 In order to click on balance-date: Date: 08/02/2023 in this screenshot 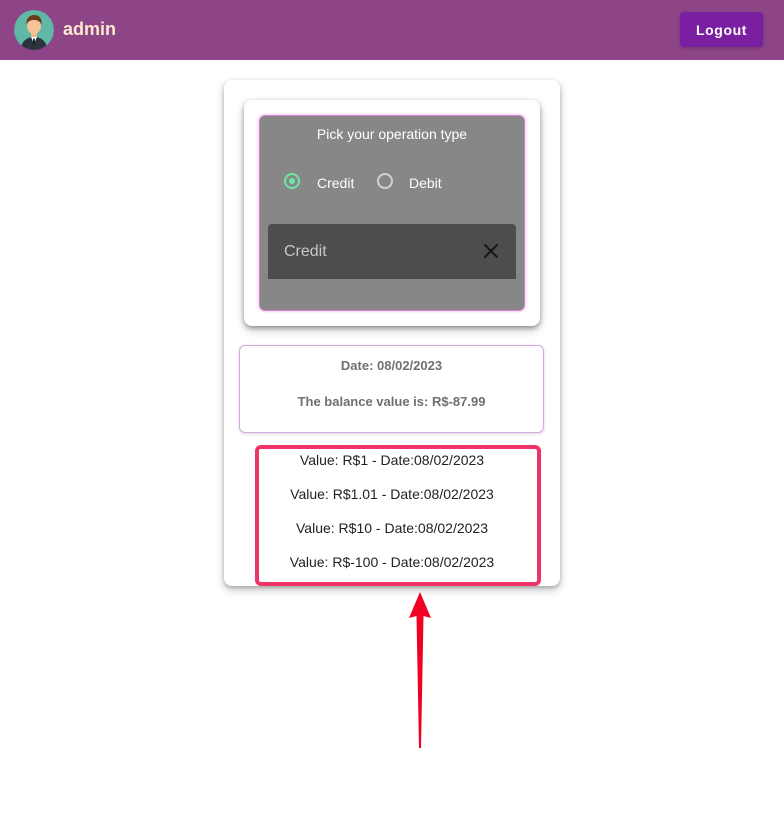, I will do `click(391, 365)`.